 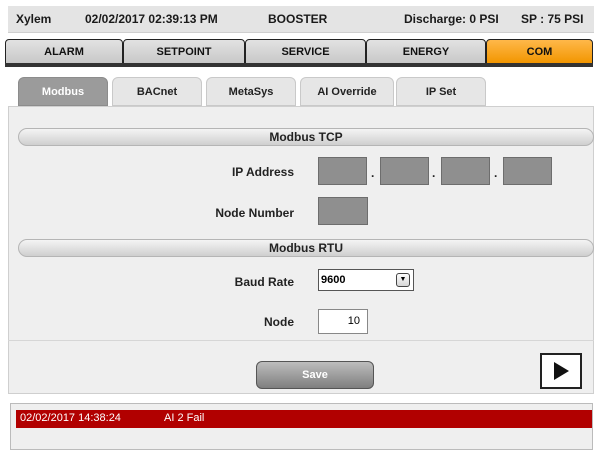 I want to click on tab-energy: ENERGY, so click(x=426, y=51).